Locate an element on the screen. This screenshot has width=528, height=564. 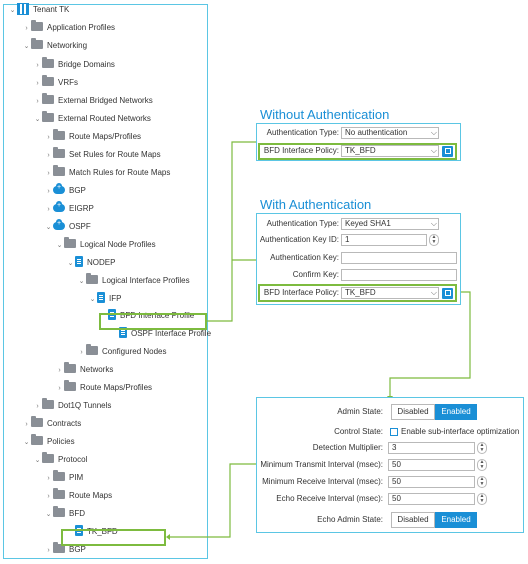
min-receive-label: Minimum Receive Interval (msec): is located at coordinates (322, 481).